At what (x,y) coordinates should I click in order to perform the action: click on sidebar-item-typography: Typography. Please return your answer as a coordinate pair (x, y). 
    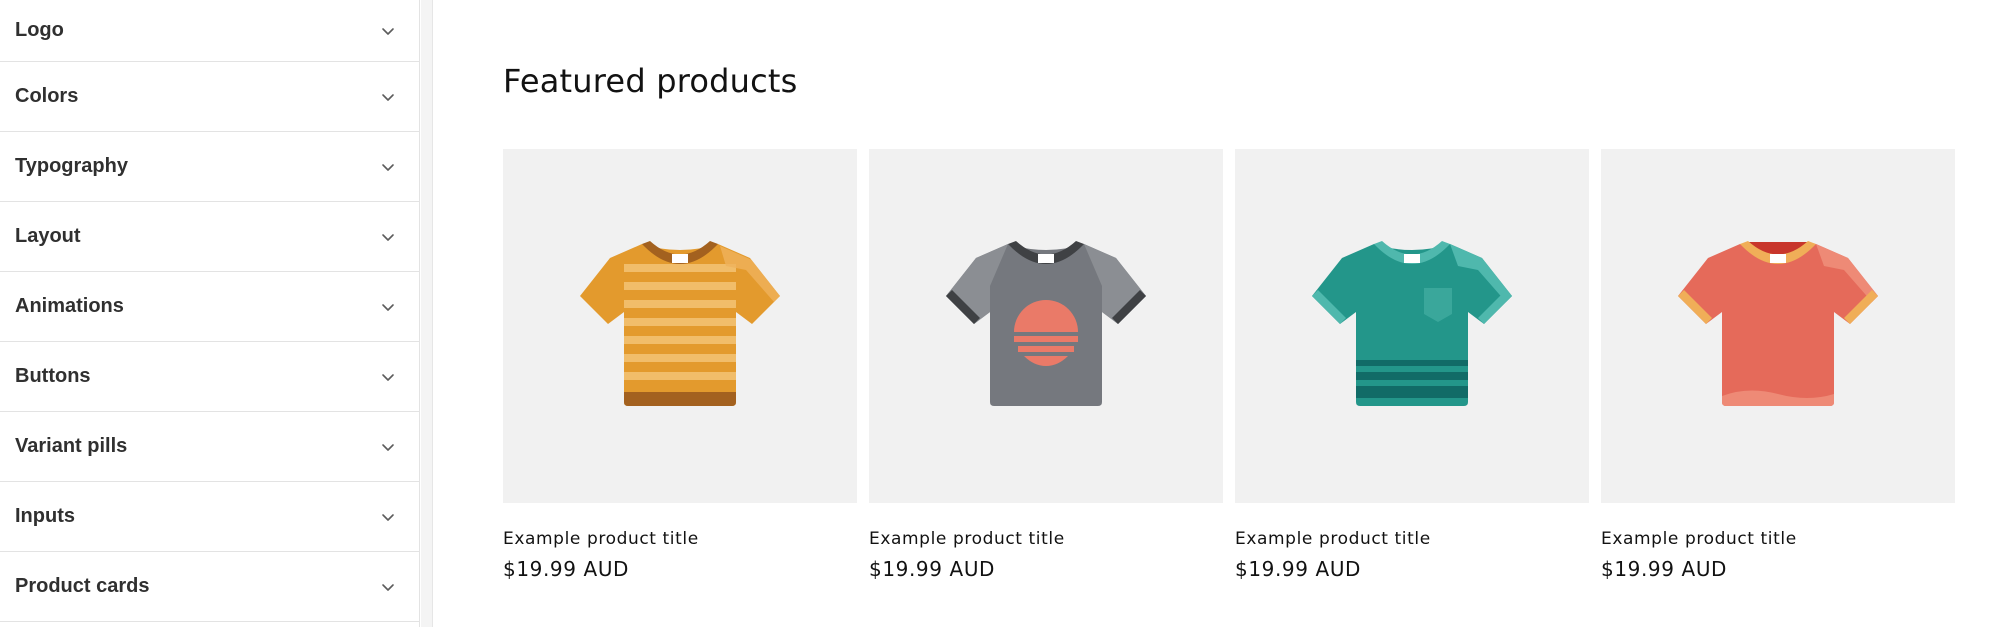
    Looking at the image, I should click on (209, 167).